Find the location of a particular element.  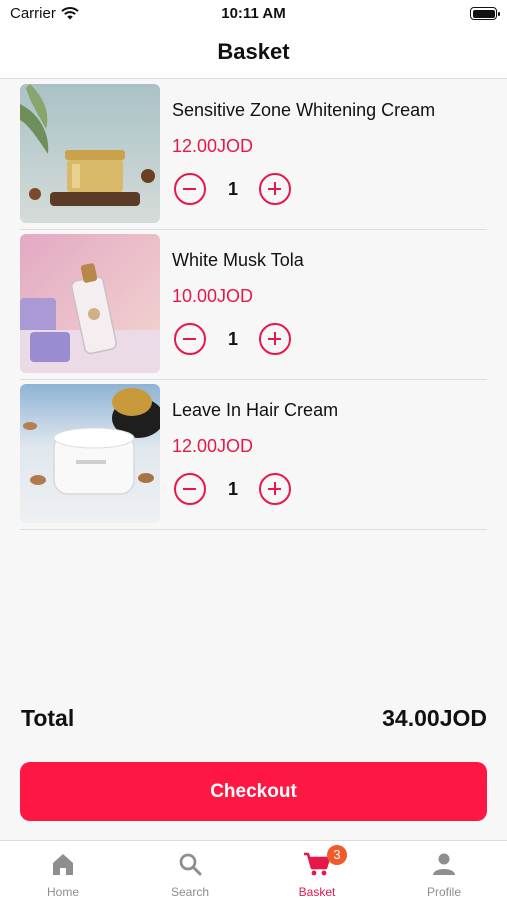

total-label: Total is located at coordinates (48, 718).